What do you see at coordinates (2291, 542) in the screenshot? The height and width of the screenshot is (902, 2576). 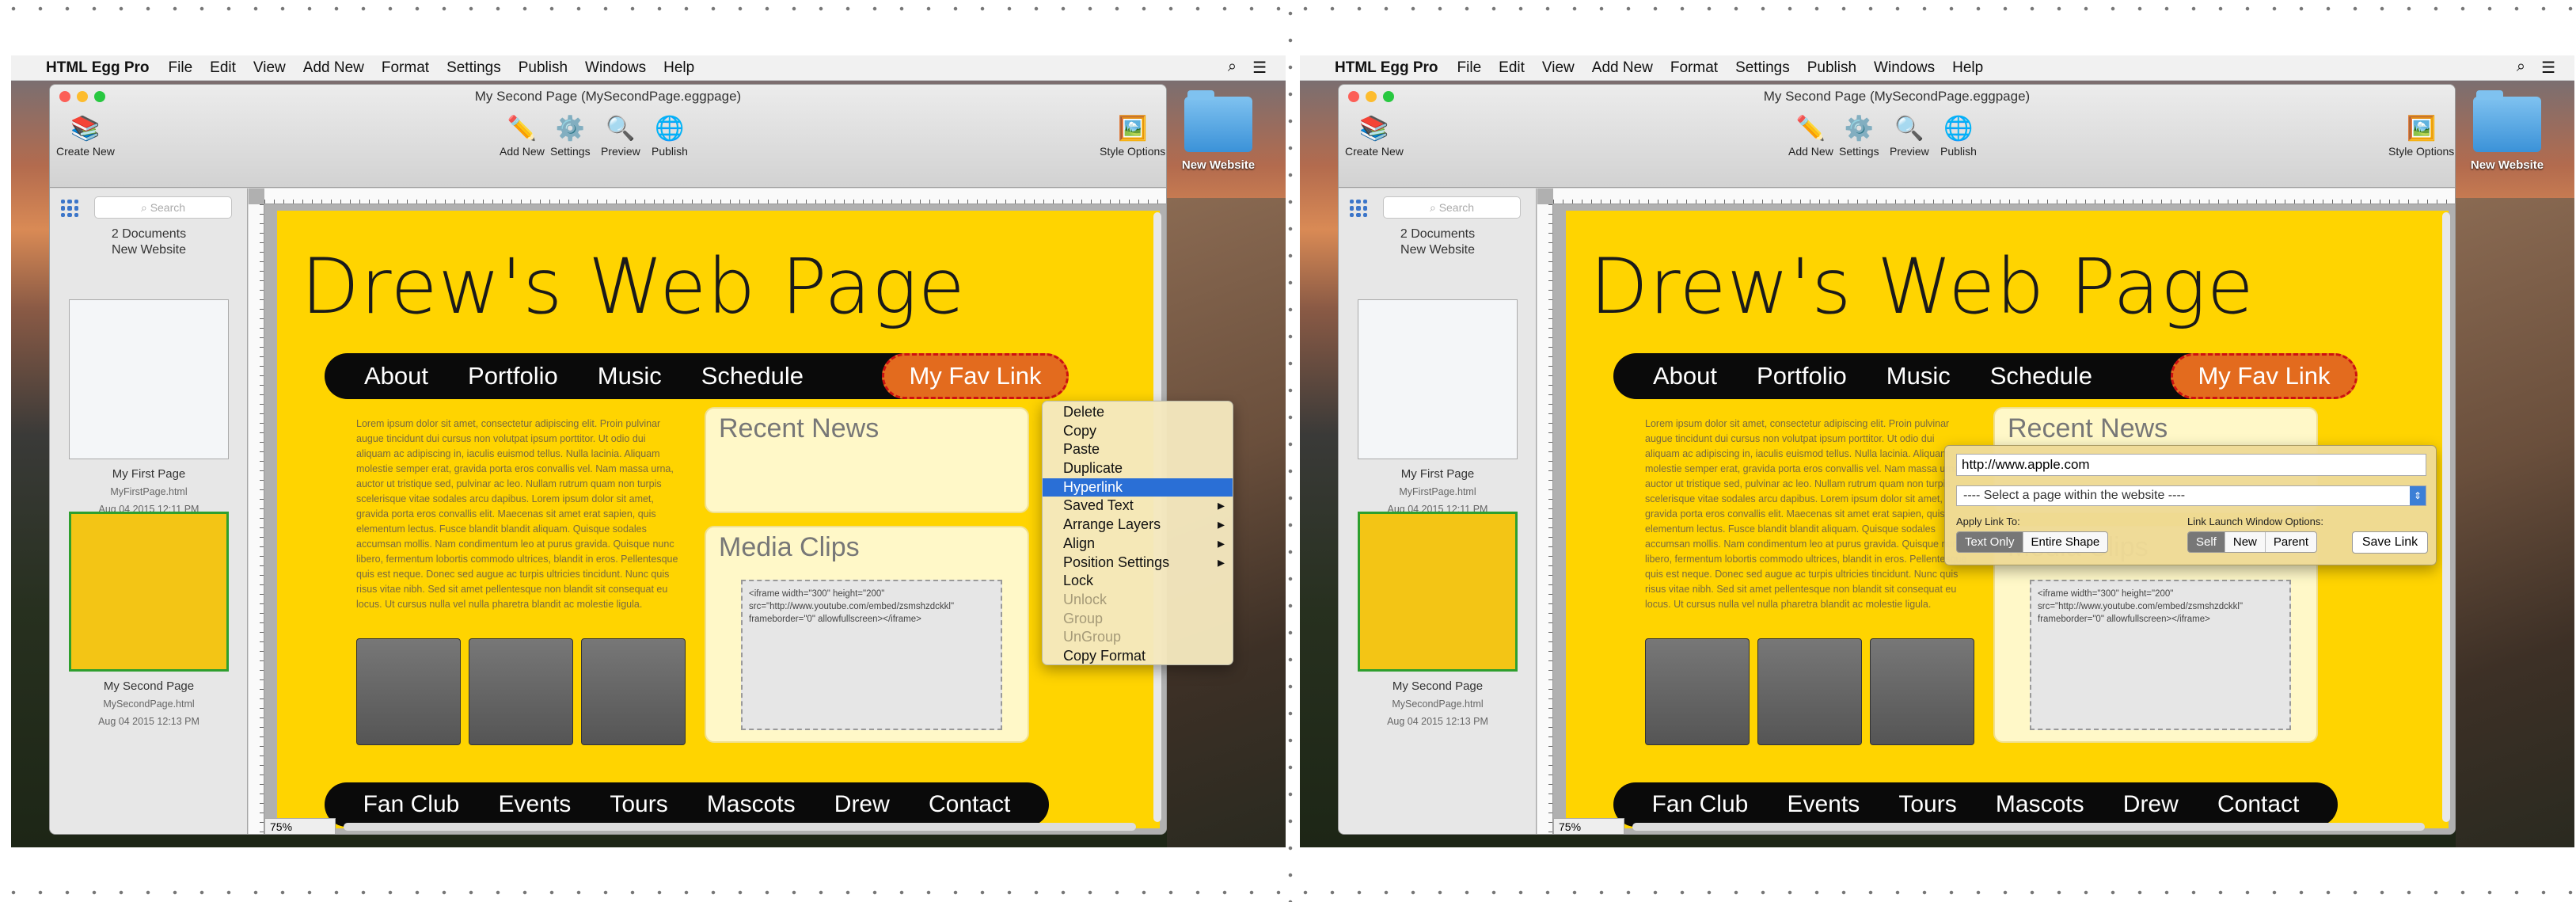 I see `launch-parent: Parent` at bounding box center [2291, 542].